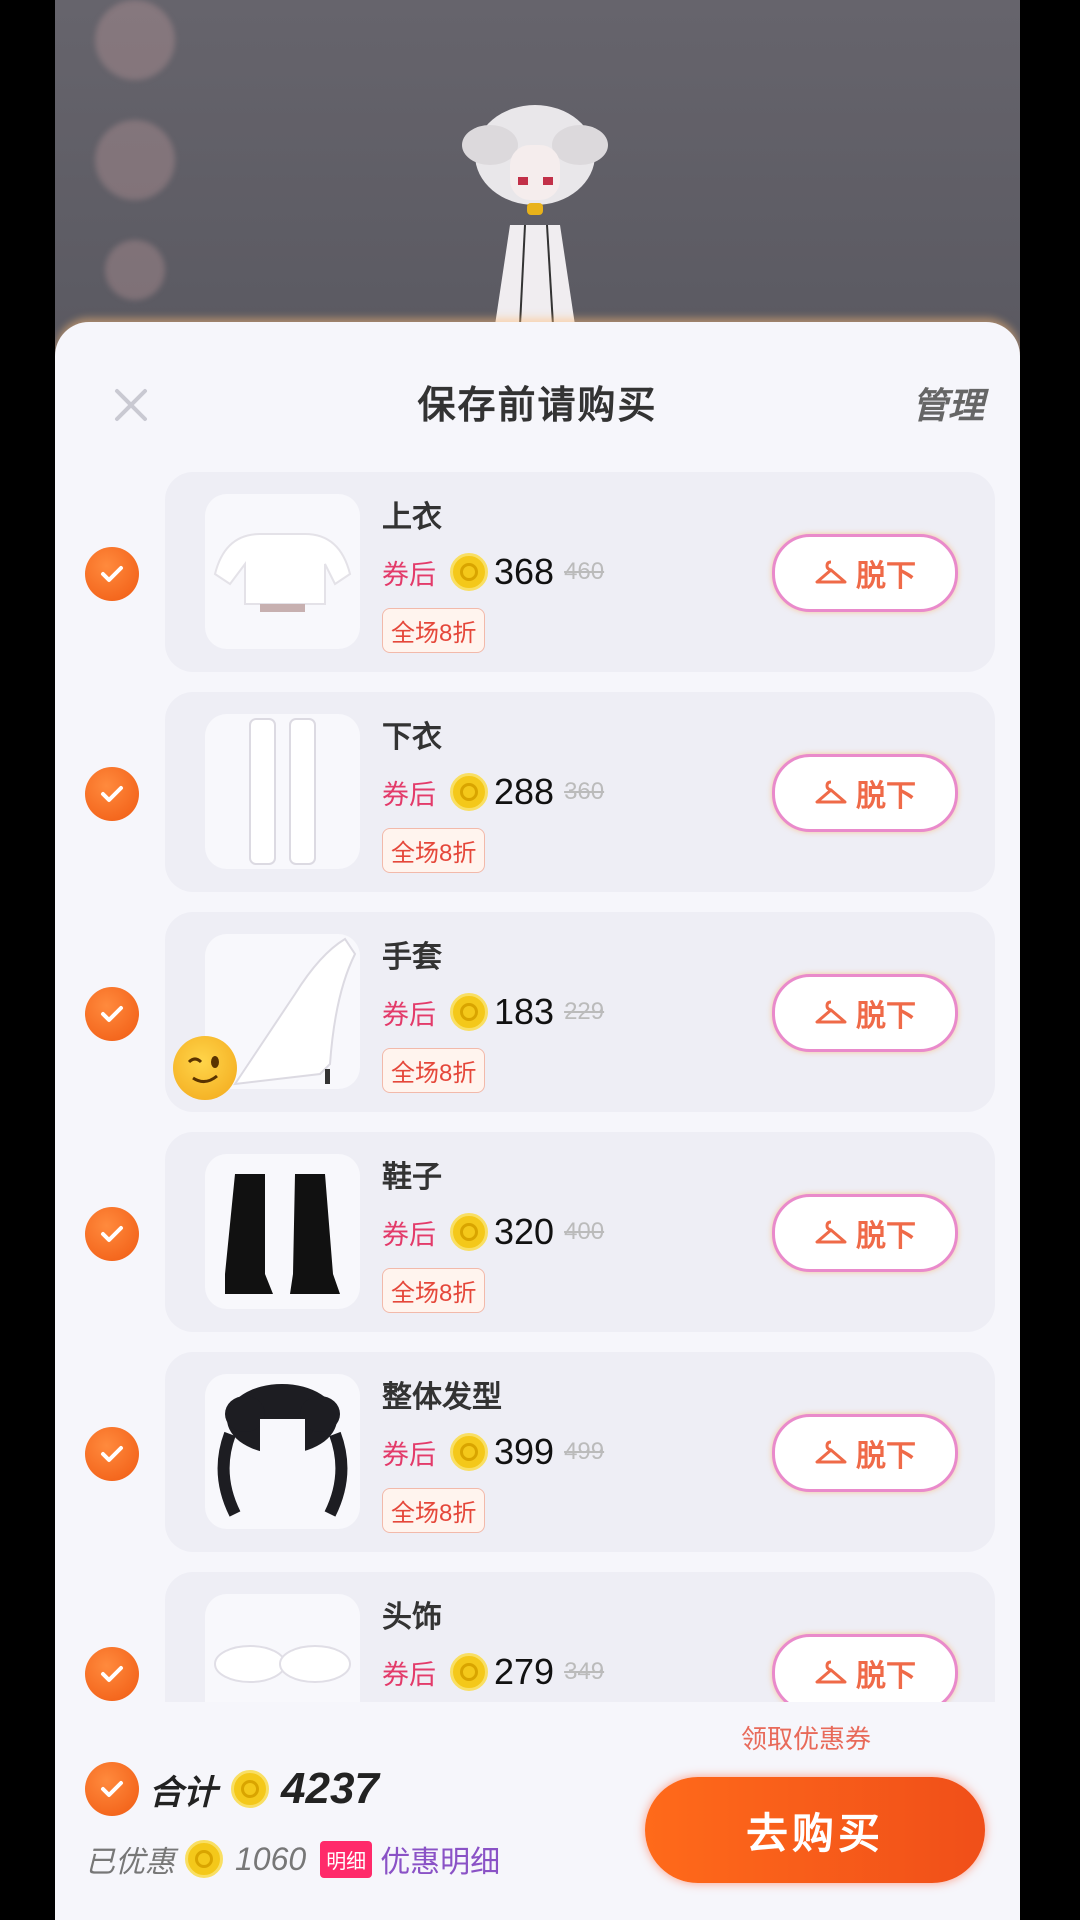 The width and height of the screenshot is (1080, 1920). What do you see at coordinates (584, 791) in the screenshot?
I see `original-price: 360` at bounding box center [584, 791].